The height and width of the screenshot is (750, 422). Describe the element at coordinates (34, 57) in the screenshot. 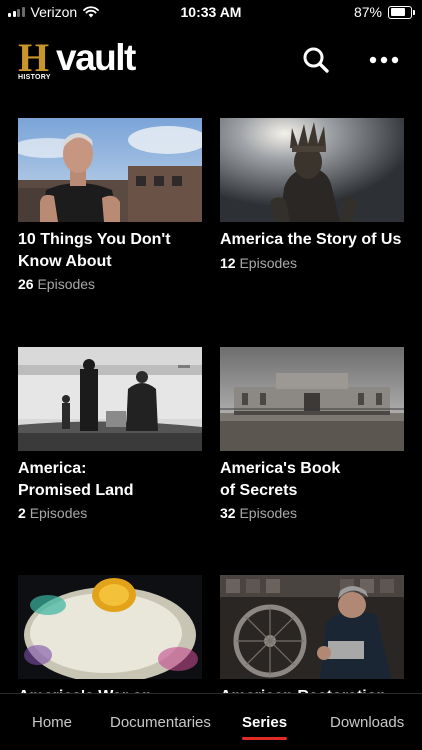

I see `logo-letter: H` at that location.